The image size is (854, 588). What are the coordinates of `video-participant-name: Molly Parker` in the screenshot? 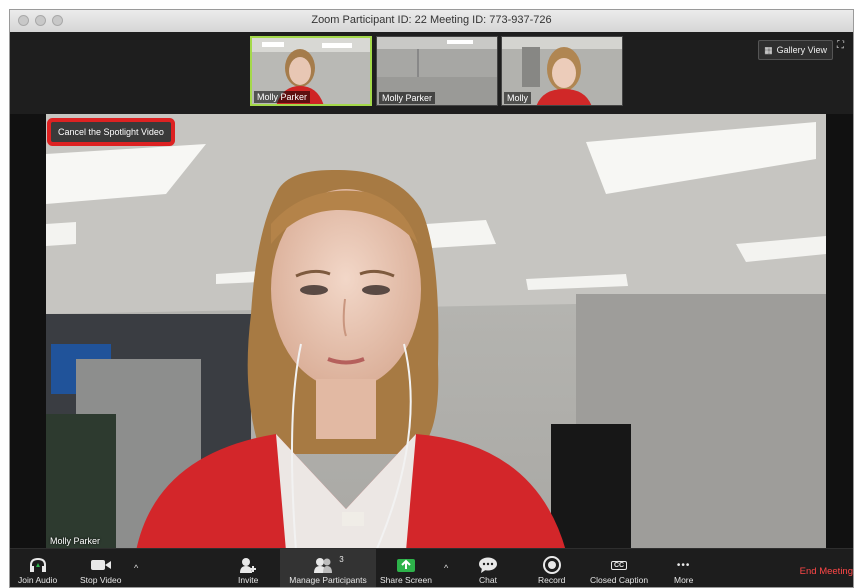 It's located at (75, 541).